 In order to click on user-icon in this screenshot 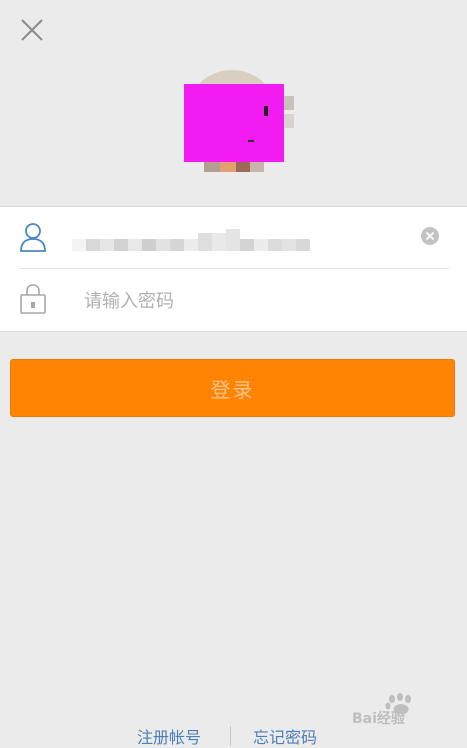, I will do `click(33, 237)`.